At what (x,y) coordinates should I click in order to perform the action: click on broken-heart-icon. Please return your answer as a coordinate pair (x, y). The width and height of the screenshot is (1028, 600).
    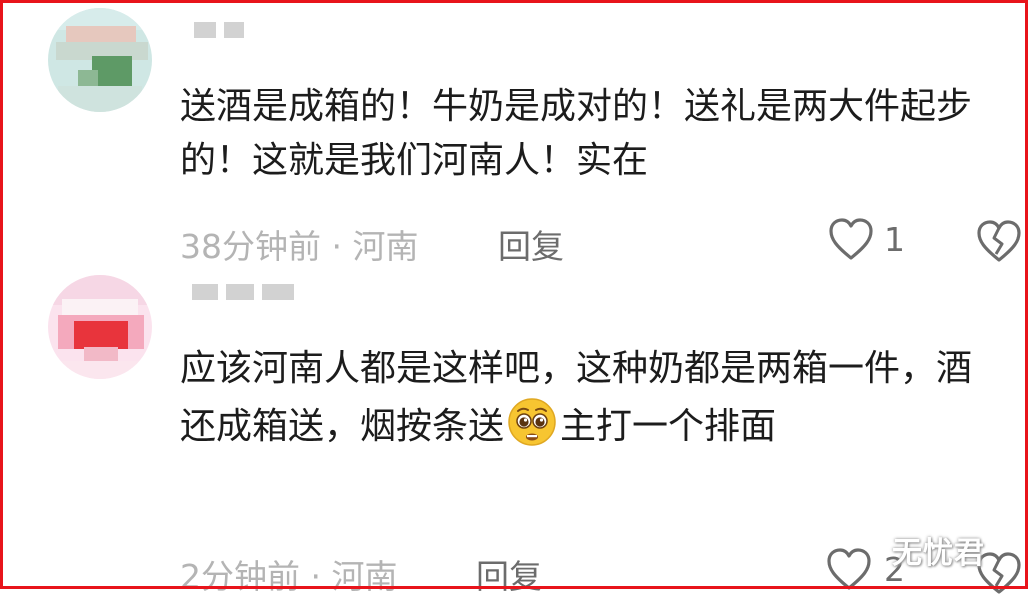
    Looking at the image, I should click on (999, 241).